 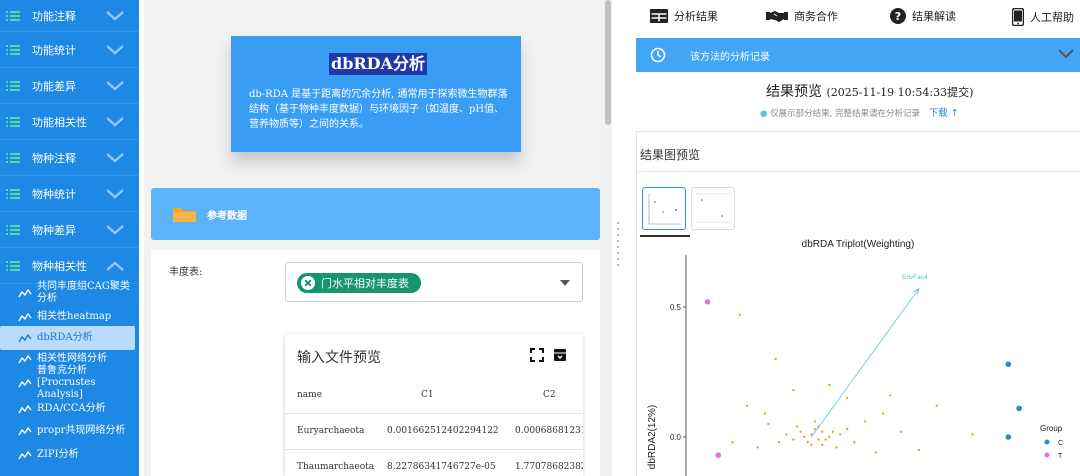 What do you see at coordinates (802, 16) in the screenshot?
I see `tab-business: 商务合作` at bounding box center [802, 16].